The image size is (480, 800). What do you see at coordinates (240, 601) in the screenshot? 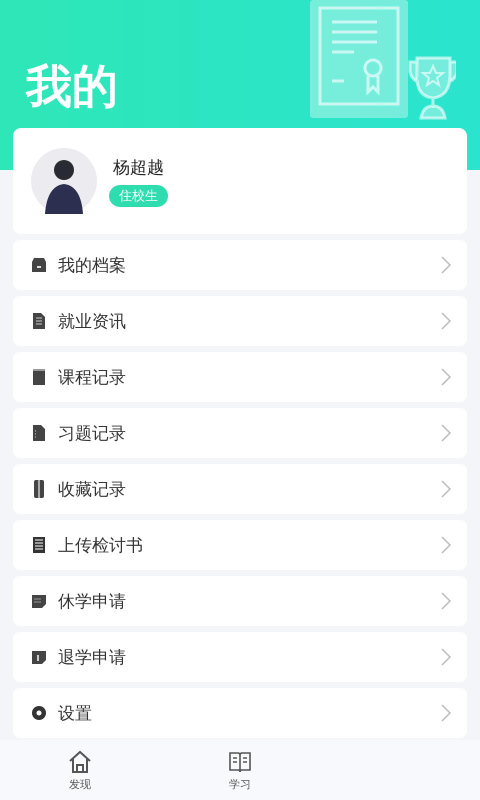
I see `menu-item: 休学申请` at bounding box center [240, 601].